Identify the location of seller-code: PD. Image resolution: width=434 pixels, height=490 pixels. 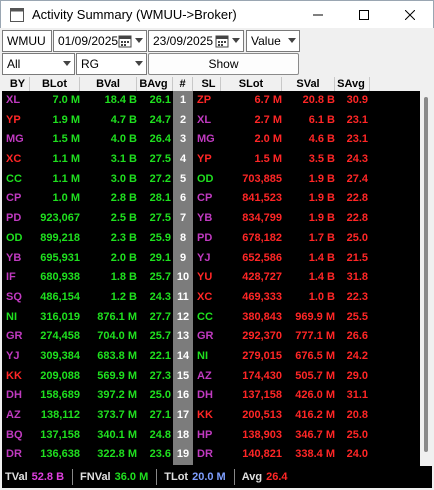
(205, 237).